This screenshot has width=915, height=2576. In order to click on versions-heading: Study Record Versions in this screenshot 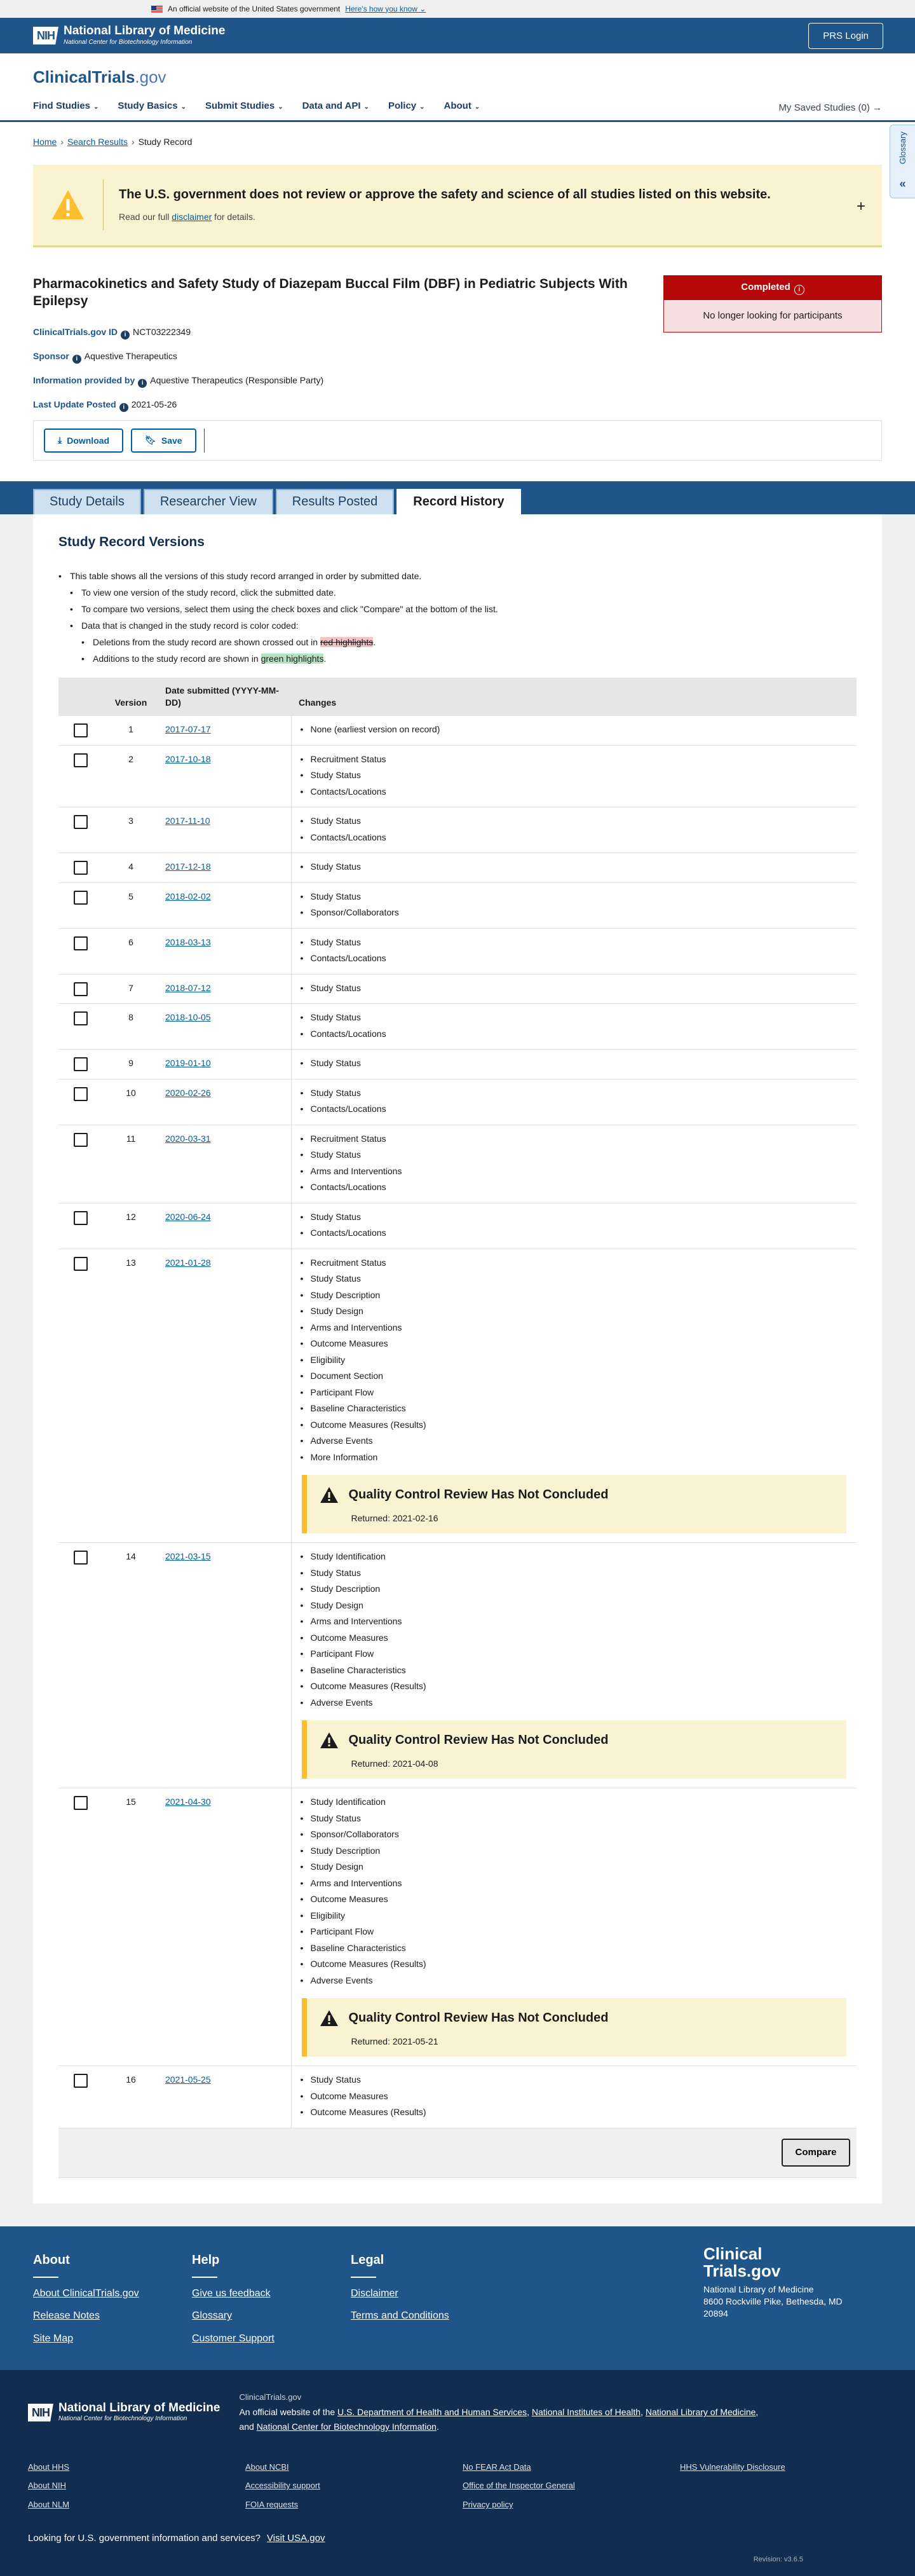, I will do `click(131, 541)`.